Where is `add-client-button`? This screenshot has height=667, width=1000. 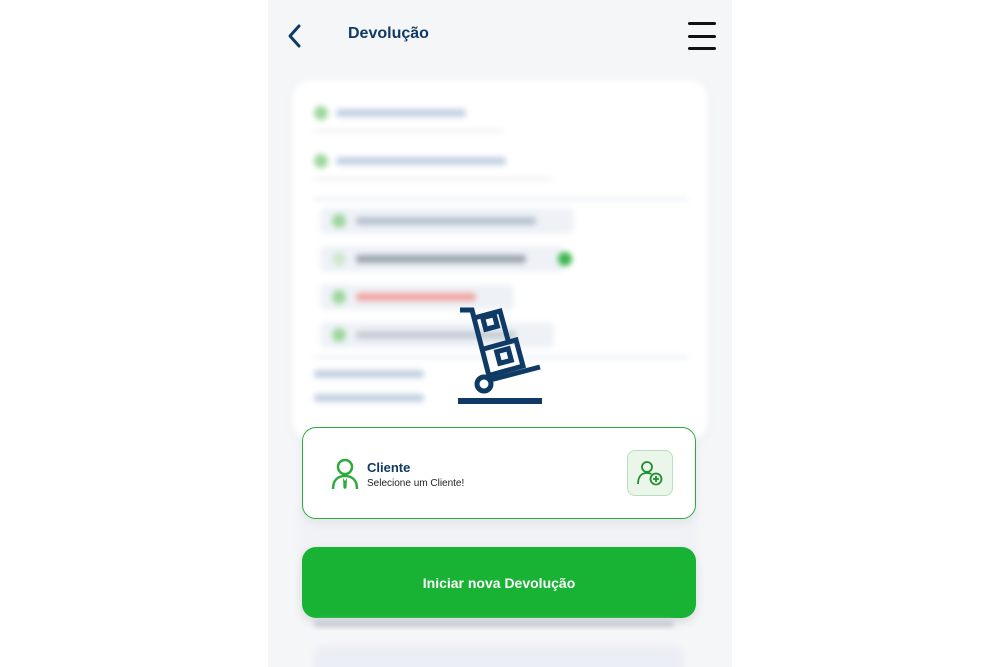 add-client-button is located at coordinates (650, 473).